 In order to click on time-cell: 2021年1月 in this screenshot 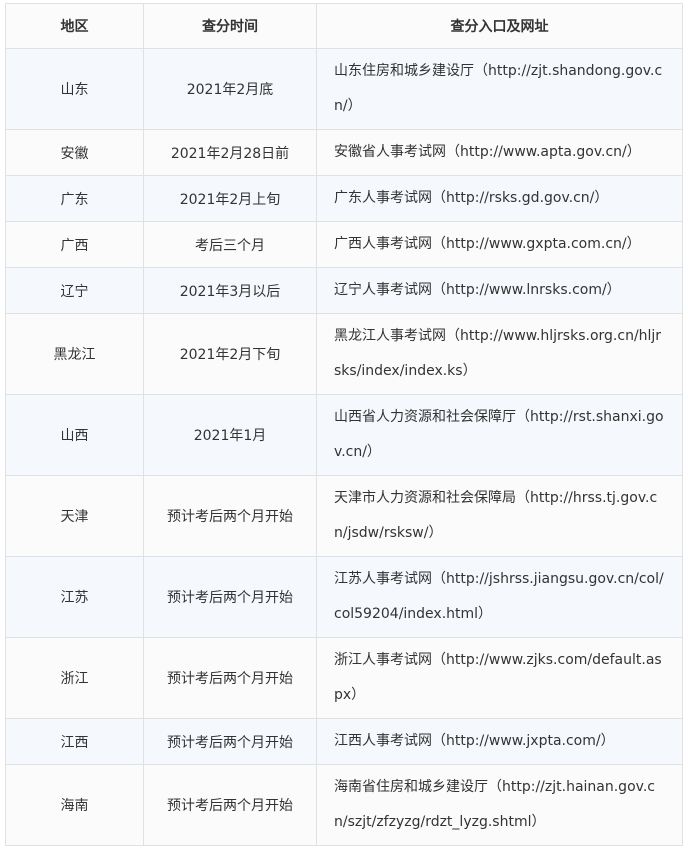, I will do `click(230, 435)`.